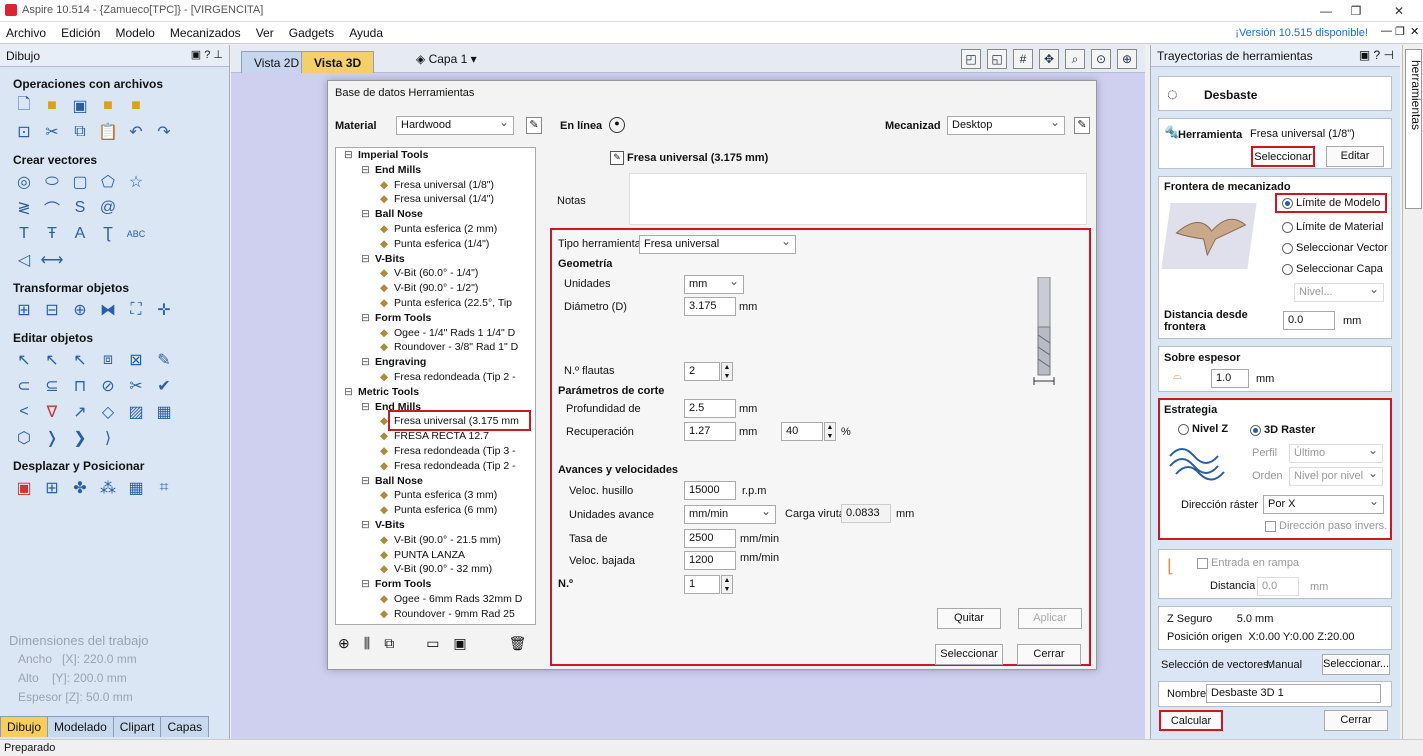 The image size is (1423, 756). What do you see at coordinates (367, 643) in the screenshot?
I see `add-group-icon: ⫼` at bounding box center [367, 643].